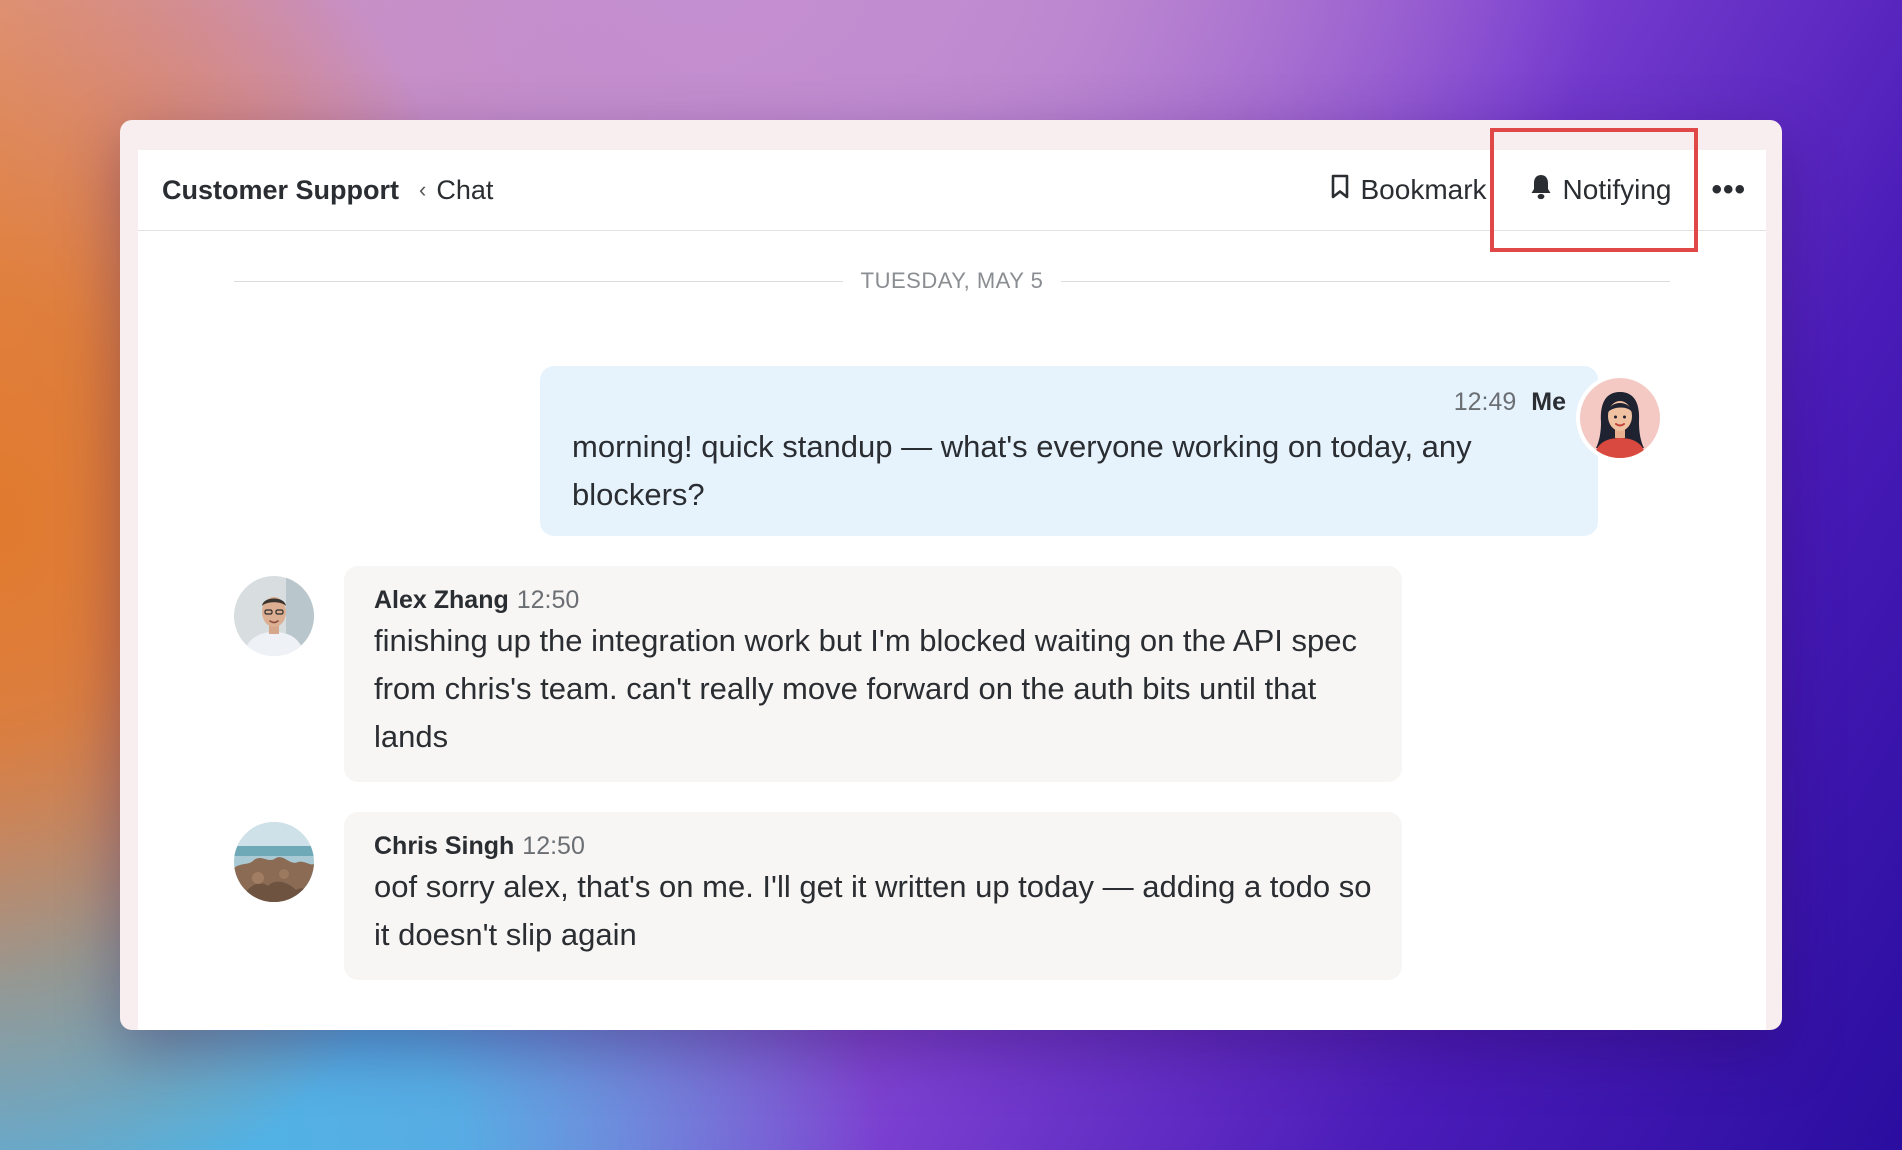 Image resolution: width=1902 pixels, height=1150 pixels. I want to click on workspace-title: Customer Support, so click(280, 190).